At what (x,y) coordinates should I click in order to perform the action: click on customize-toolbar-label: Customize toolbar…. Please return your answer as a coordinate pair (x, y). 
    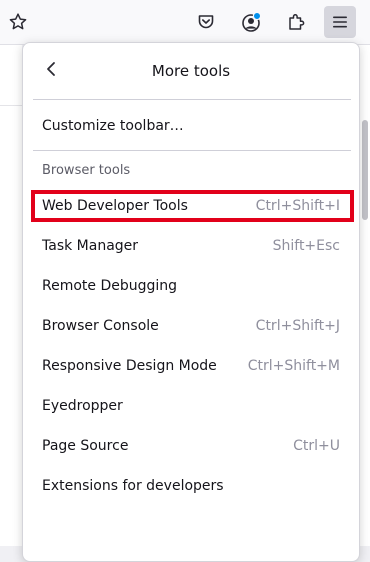
    Looking at the image, I should click on (113, 126).